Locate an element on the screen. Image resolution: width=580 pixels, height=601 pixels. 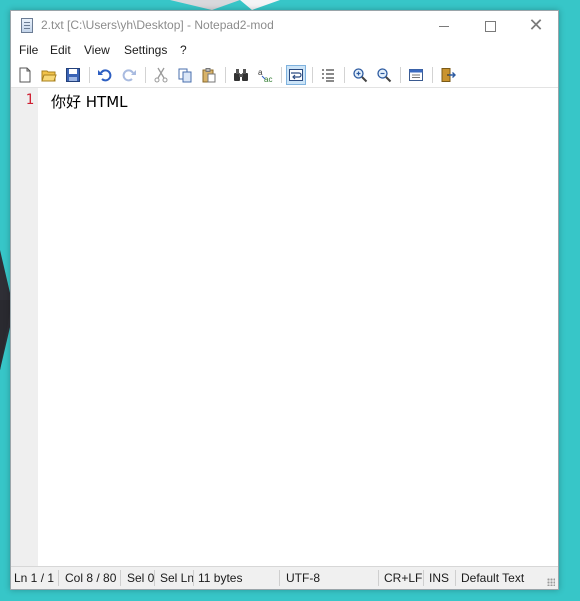
find-icon is located at coordinates (241, 75).